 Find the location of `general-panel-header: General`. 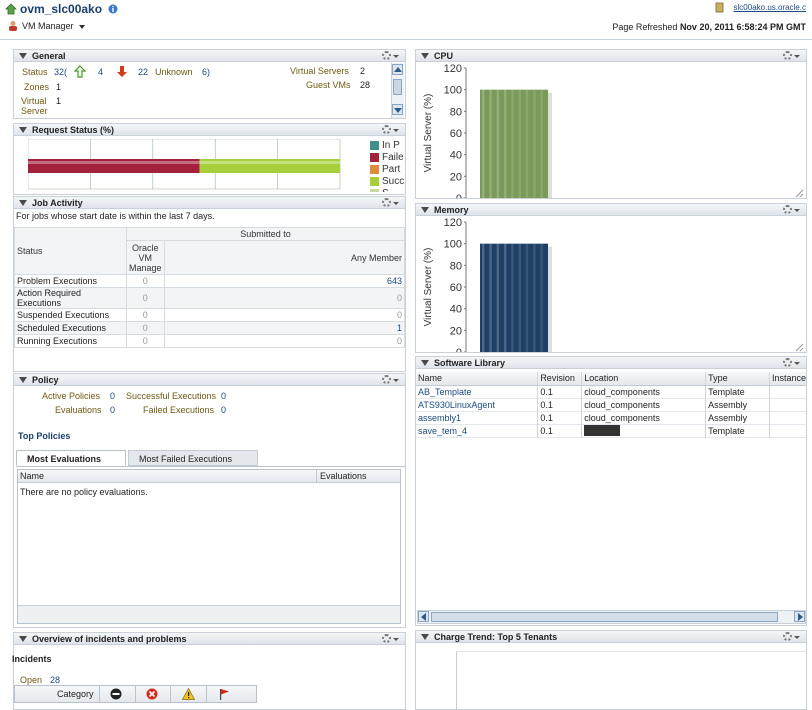

general-panel-header: General is located at coordinates (209, 56).